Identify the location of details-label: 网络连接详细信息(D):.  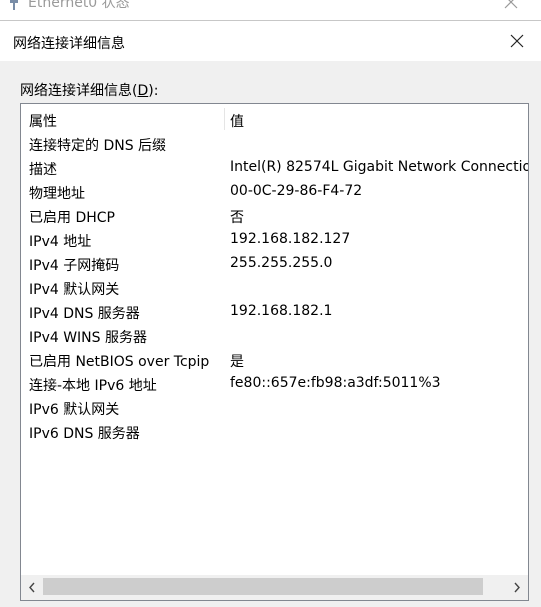
(89, 90).